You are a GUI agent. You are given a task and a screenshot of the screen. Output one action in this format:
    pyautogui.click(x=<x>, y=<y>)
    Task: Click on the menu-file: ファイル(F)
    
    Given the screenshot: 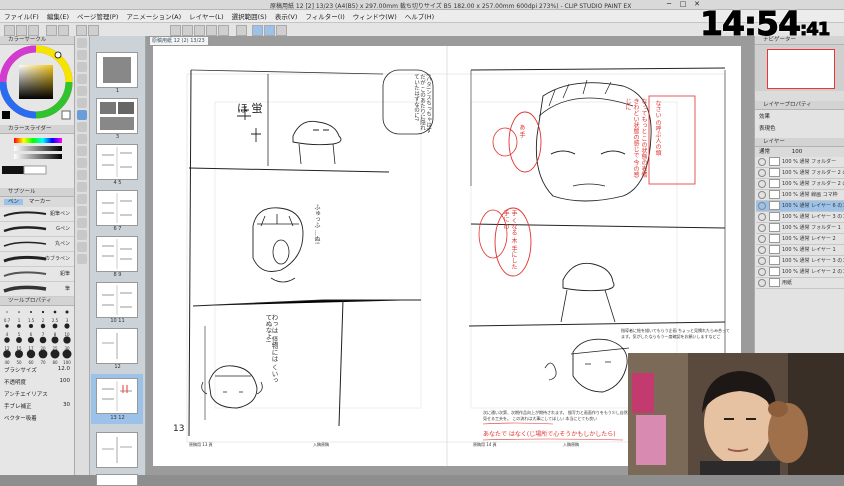 What is the action you would take?
    pyautogui.click(x=21, y=16)
    